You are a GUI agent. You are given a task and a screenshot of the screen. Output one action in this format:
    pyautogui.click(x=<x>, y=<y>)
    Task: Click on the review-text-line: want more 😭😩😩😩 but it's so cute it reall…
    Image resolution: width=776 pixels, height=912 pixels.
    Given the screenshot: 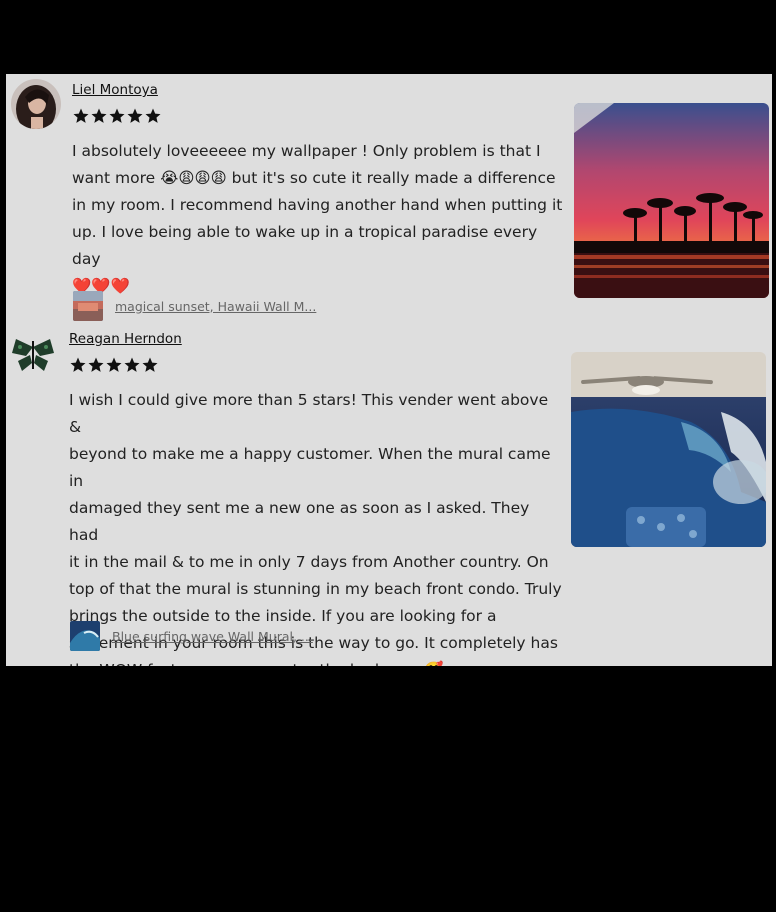 What is the action you would take?
    pyautogui.click(x=314, y=178)
    